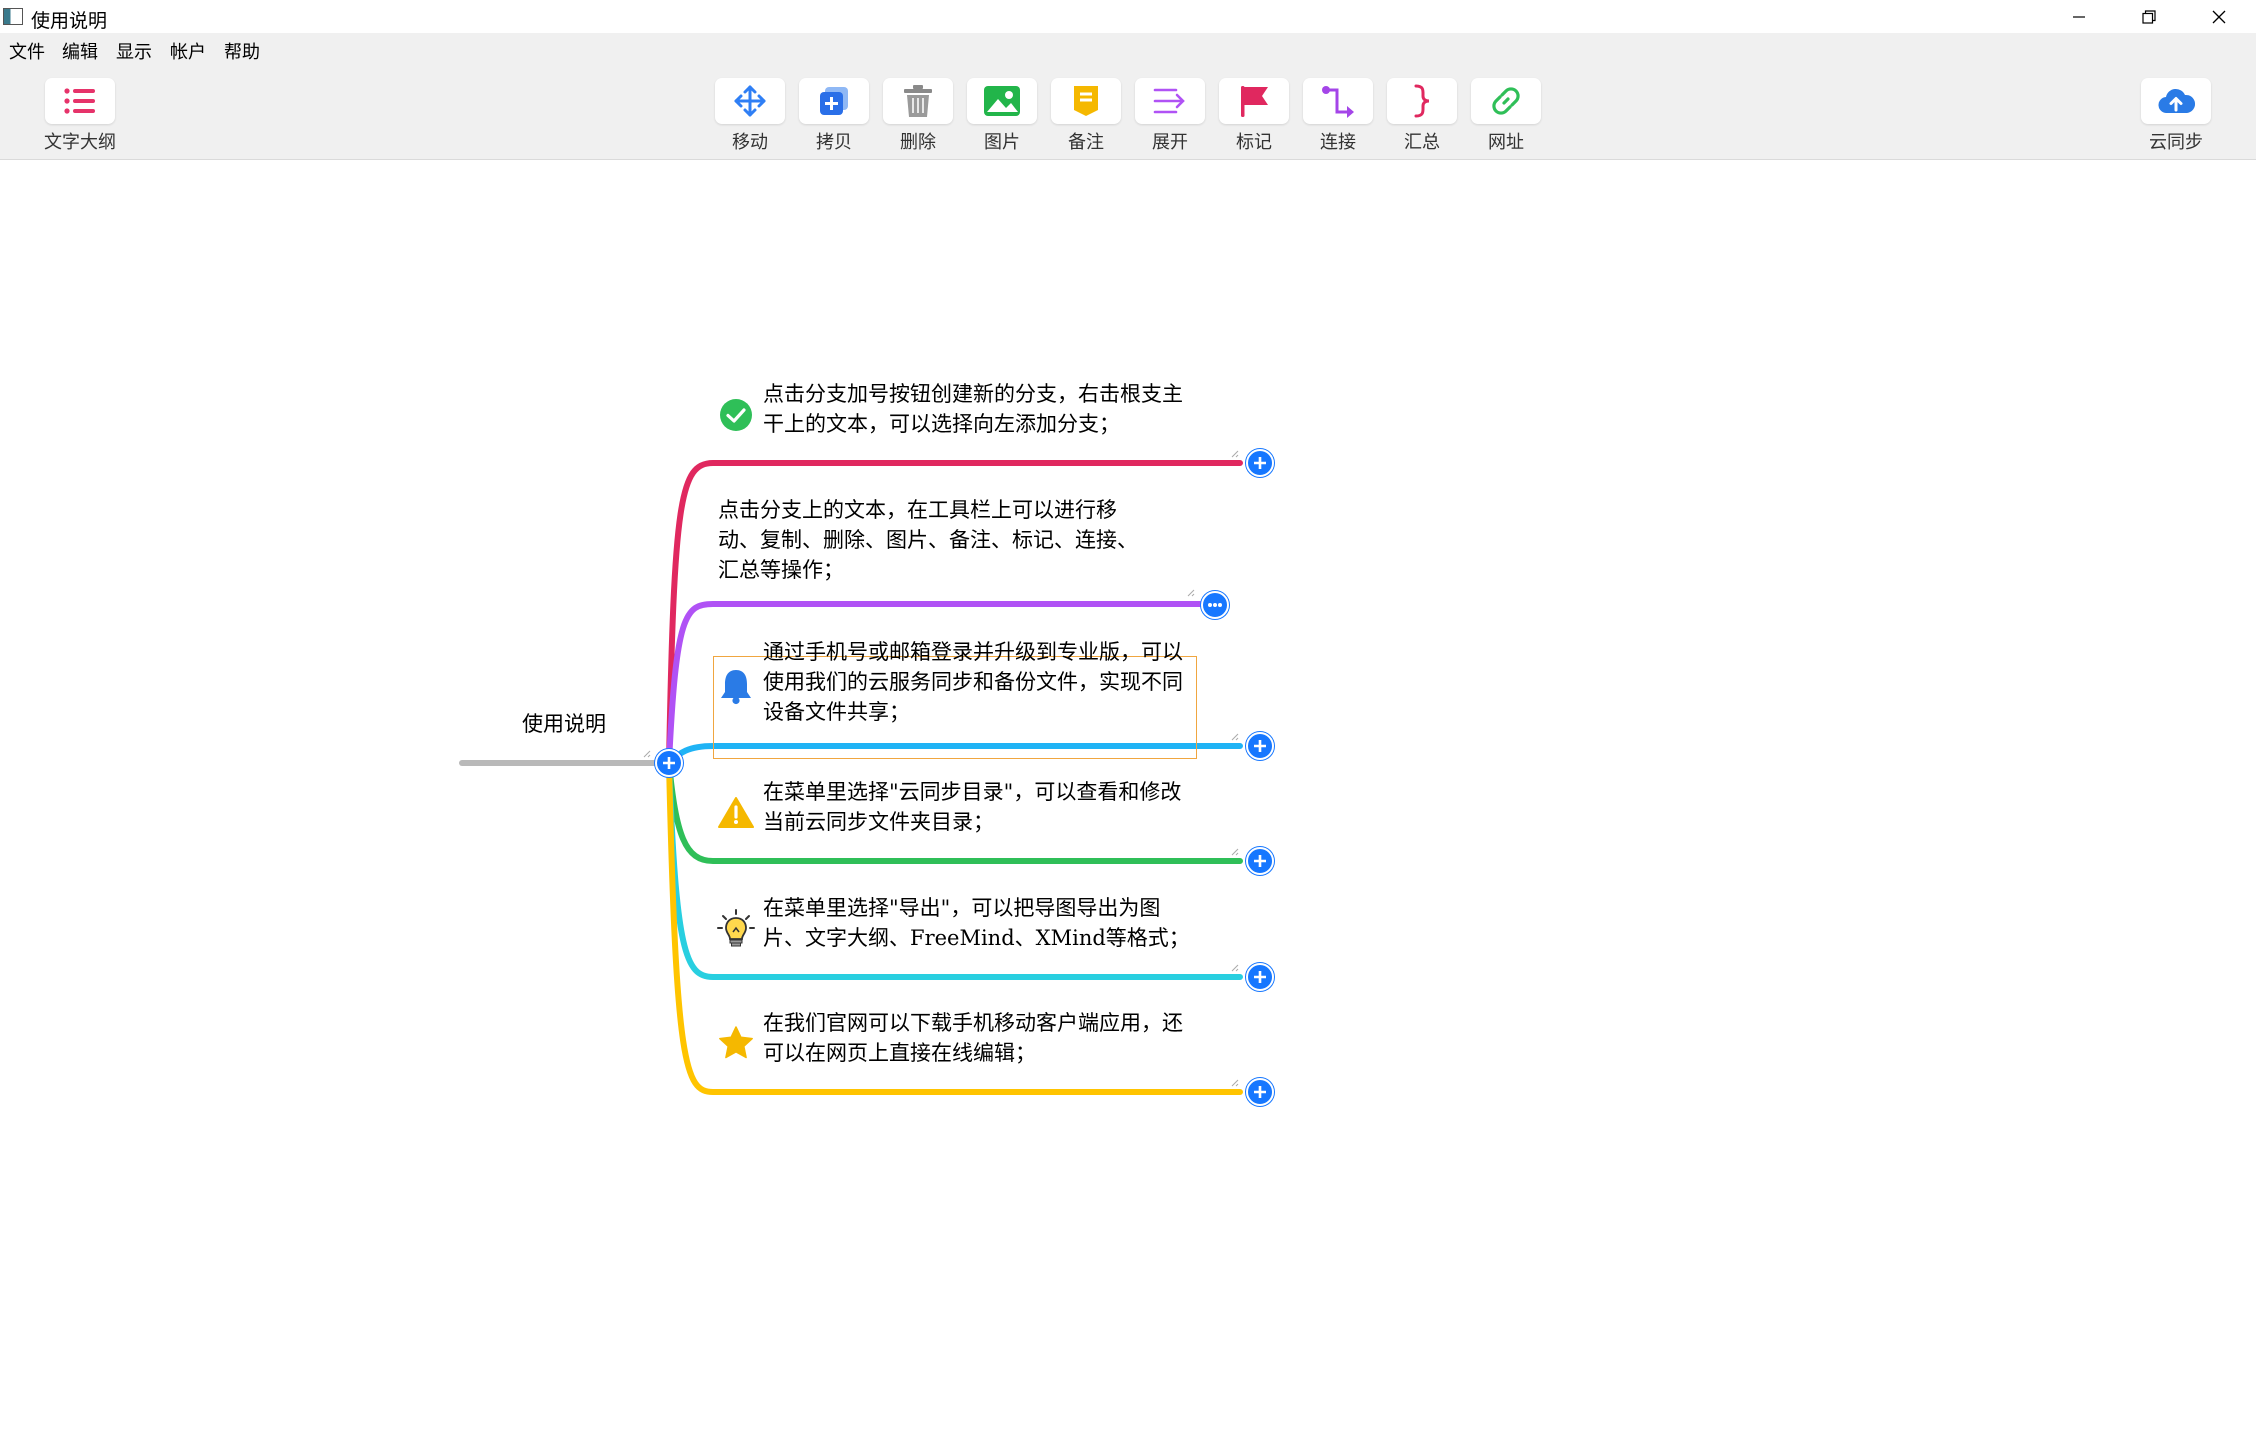  Describe the element at coordinates (1506, 120) in the screenshot. I see `url-button: 网址` at that location.